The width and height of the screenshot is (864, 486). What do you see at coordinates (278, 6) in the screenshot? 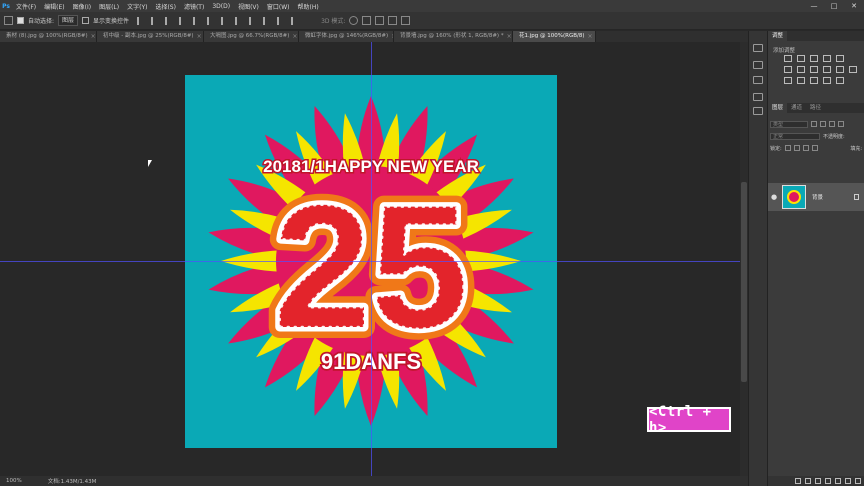
I see `menu-window: 窗口(W)` at bounding box center [278, 6].